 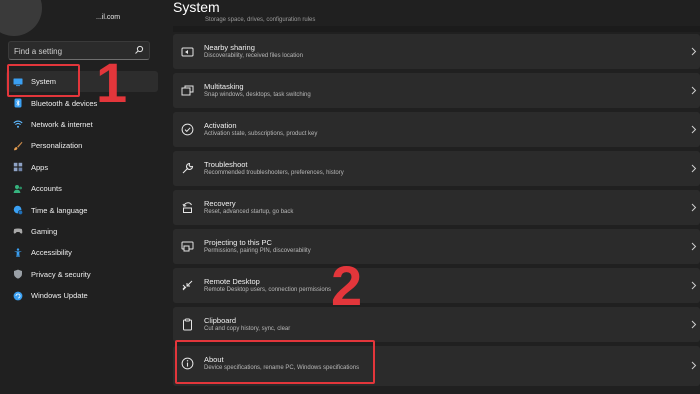 I want to click on row-title: Multitasking, so click(x=224, y=86).